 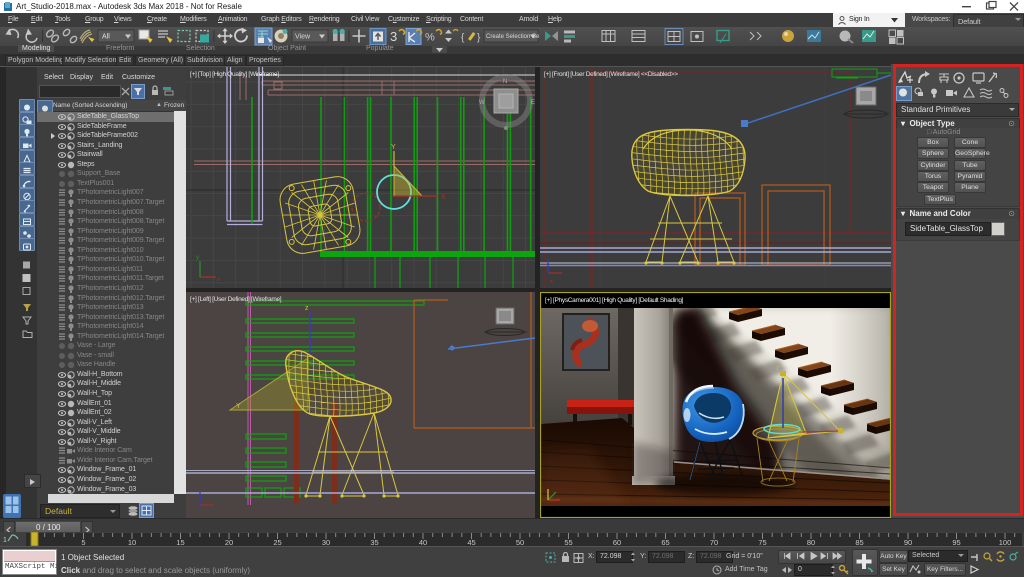 What do you see at coordinates (859, 542) in the screenshot?
I see `svg-text: 85` at bounding box center [859, 542].